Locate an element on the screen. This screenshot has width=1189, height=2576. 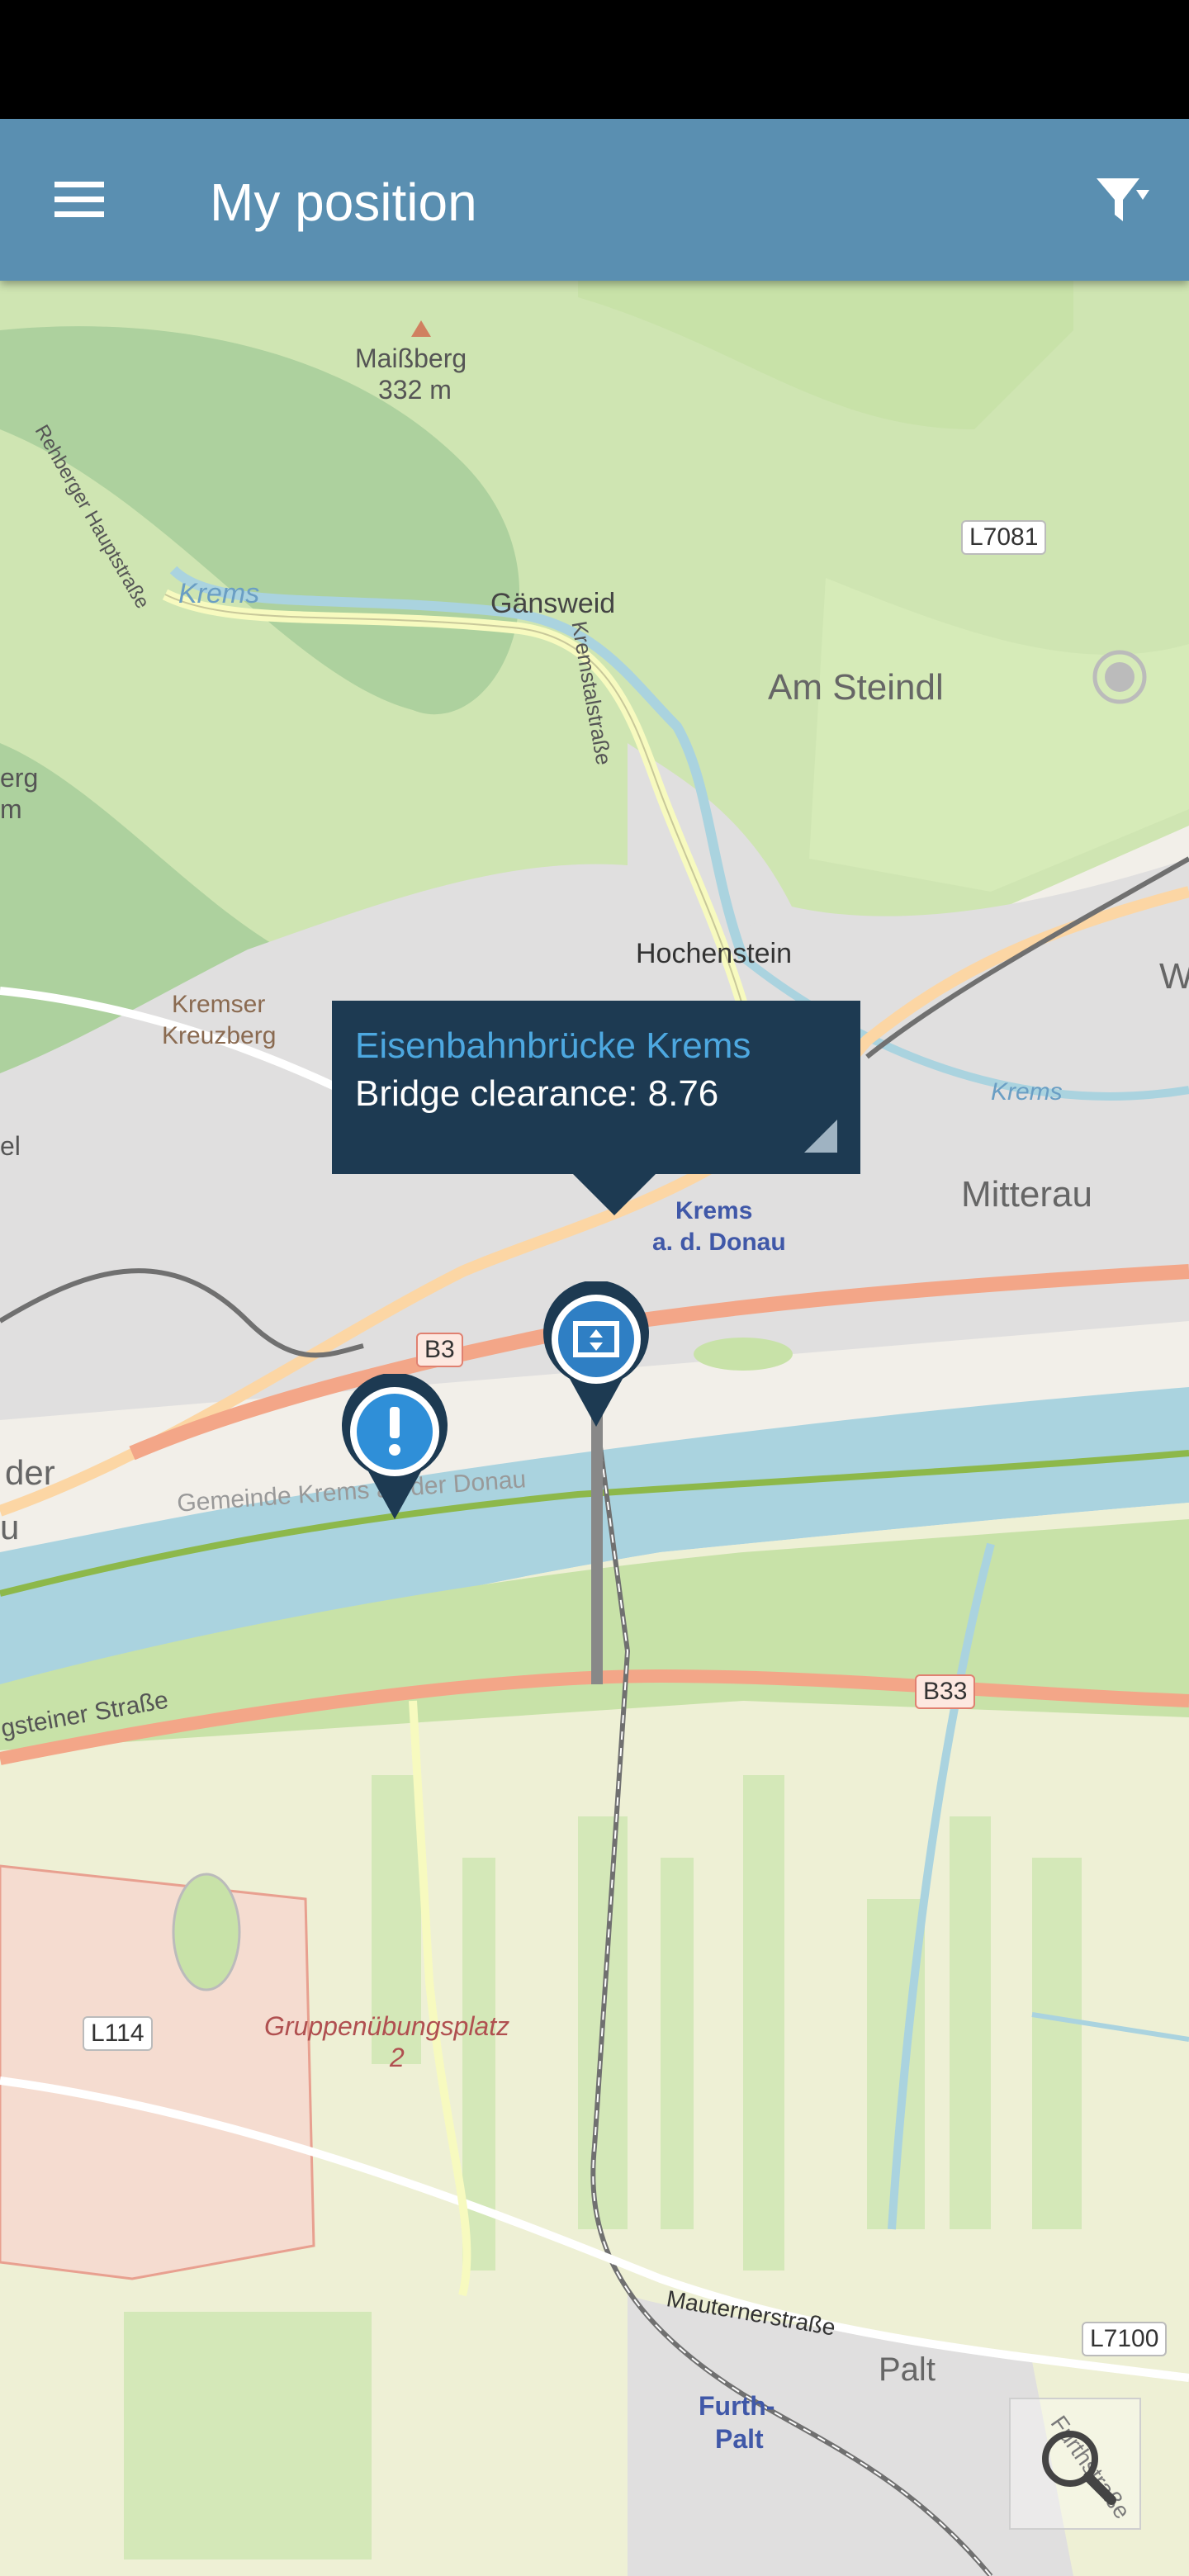
locate-target-icon is located at coordinates (1119, 677).